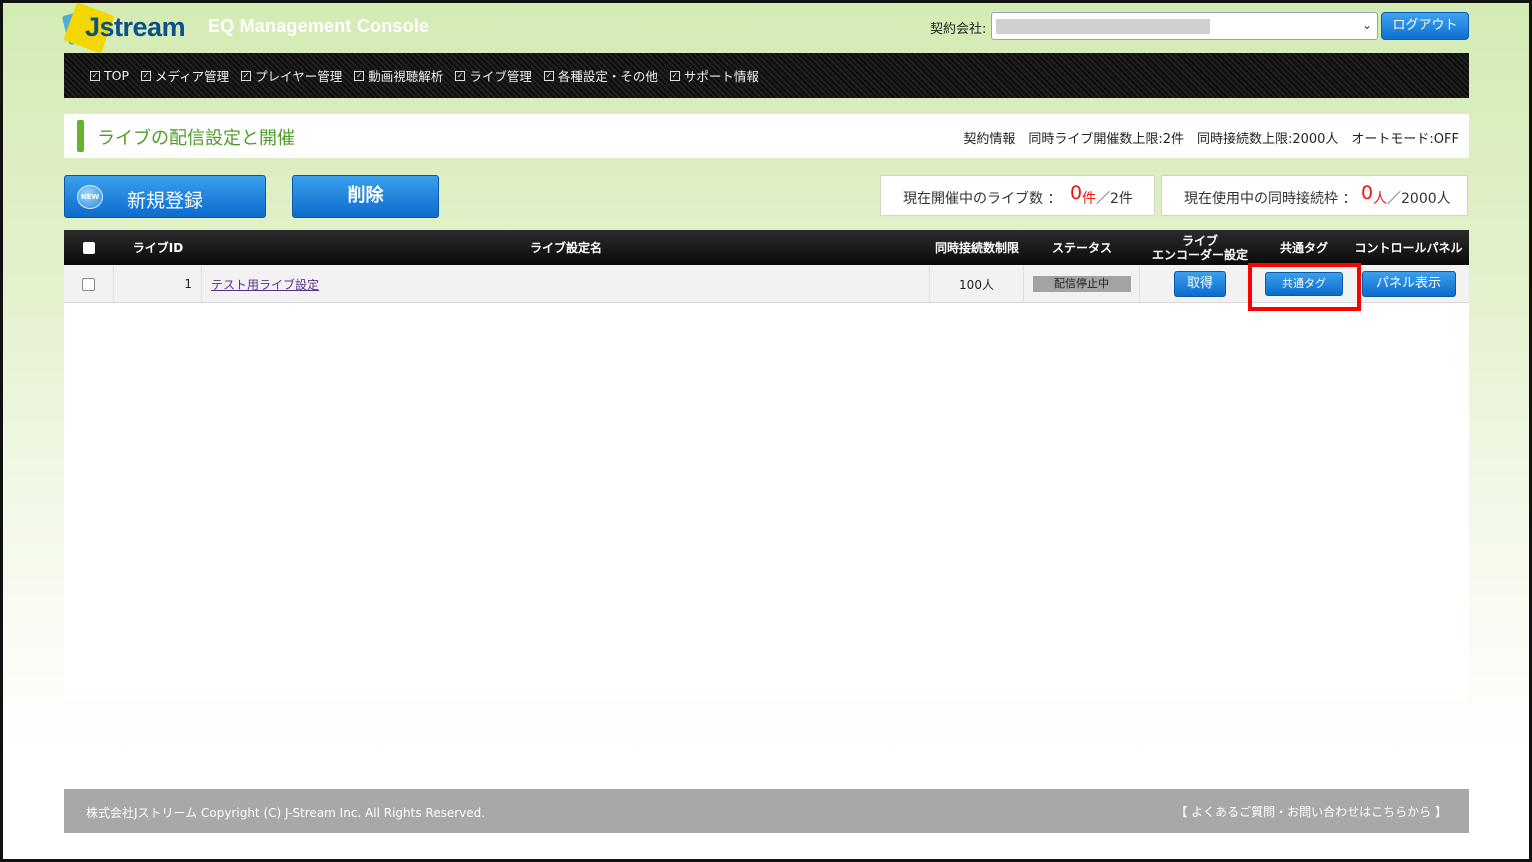  I want to click on nav-item-analytics: ✓ 動画視聴解析, so click(398, 75).